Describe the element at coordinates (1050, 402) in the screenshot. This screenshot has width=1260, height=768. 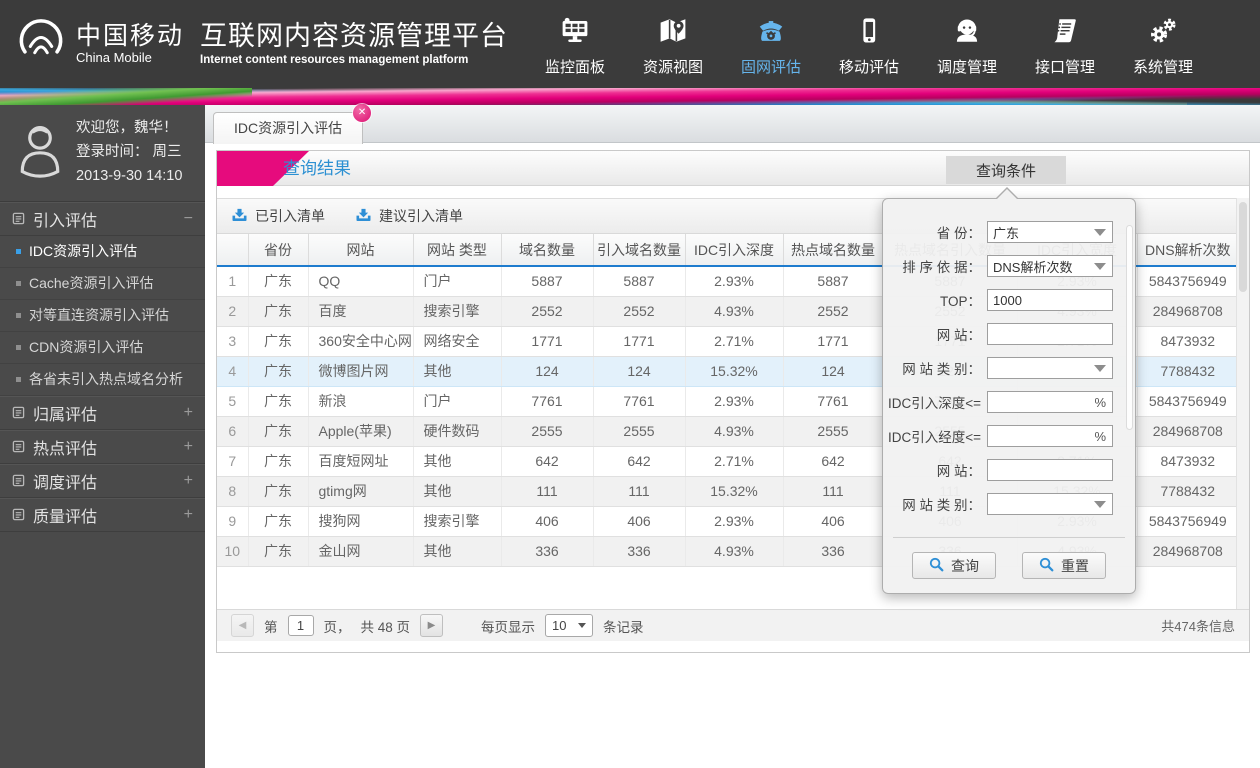
I see `field-input-5: %` at that location.